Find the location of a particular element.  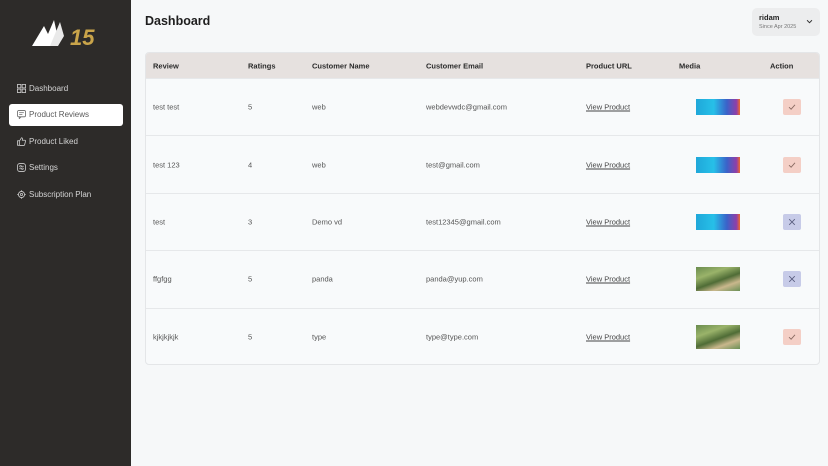

thumbs-up-icon is located at coordinates (21, 141).